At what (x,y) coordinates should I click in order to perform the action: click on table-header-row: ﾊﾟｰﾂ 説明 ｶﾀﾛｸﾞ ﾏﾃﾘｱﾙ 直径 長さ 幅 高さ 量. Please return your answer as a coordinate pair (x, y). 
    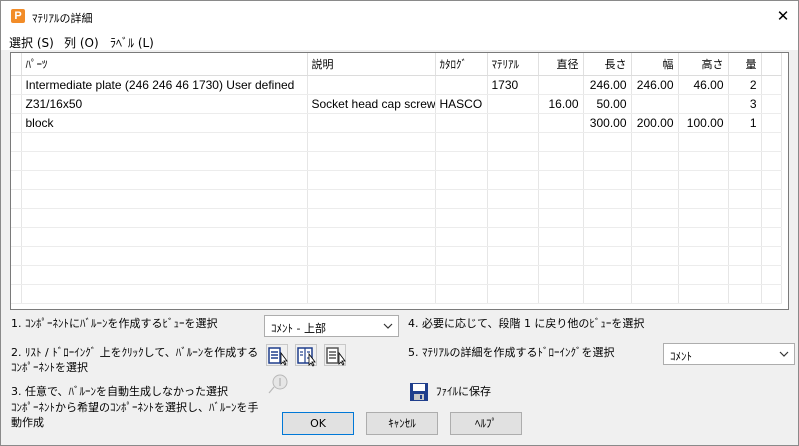
    Looking at the image, I should click on (396, 64).